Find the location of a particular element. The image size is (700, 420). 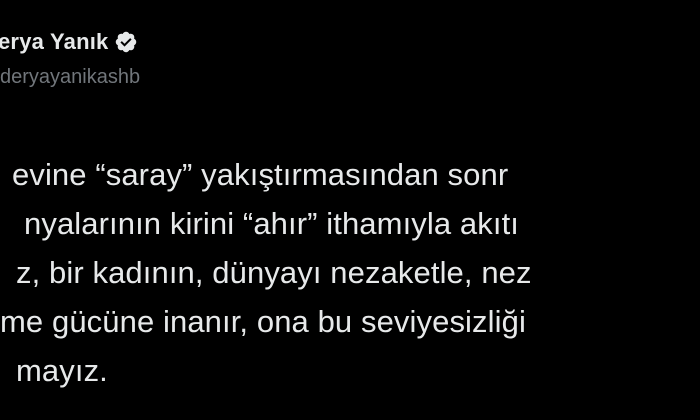

tweet-text-line: mayız. is located at coordinates (62, 370).